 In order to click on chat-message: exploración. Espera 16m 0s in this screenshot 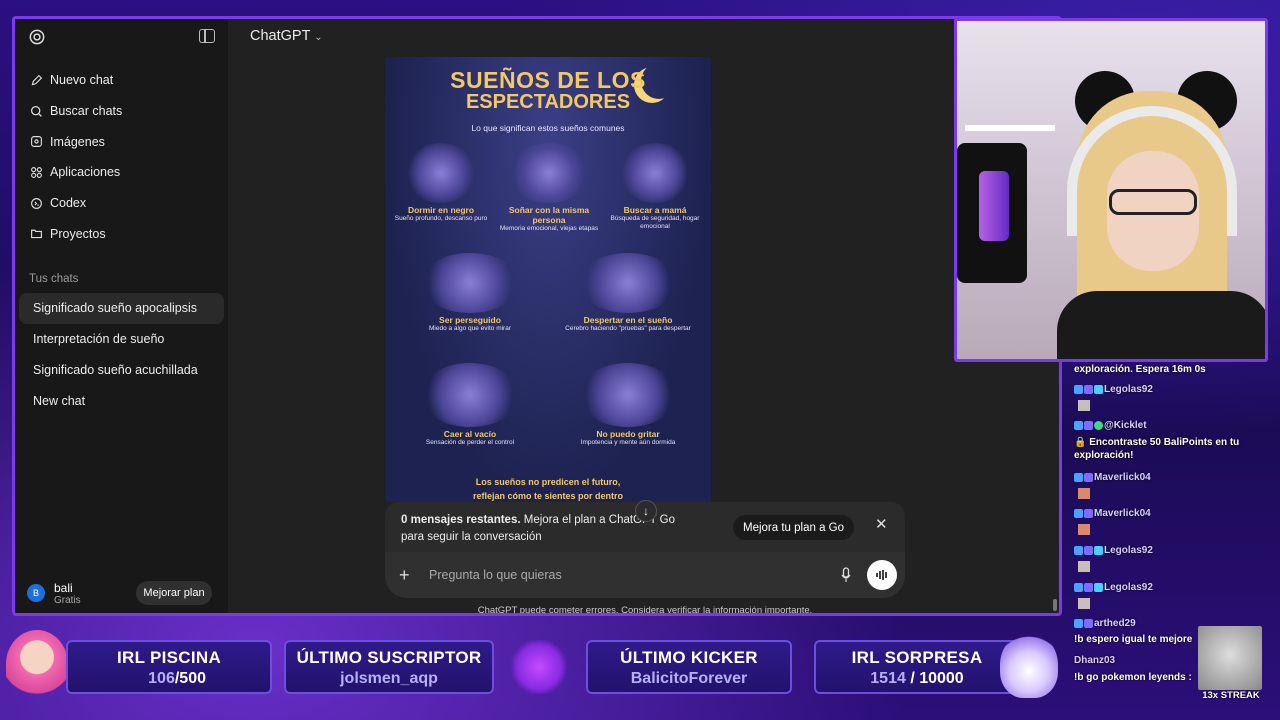, I will do `click(1140, 369)`.